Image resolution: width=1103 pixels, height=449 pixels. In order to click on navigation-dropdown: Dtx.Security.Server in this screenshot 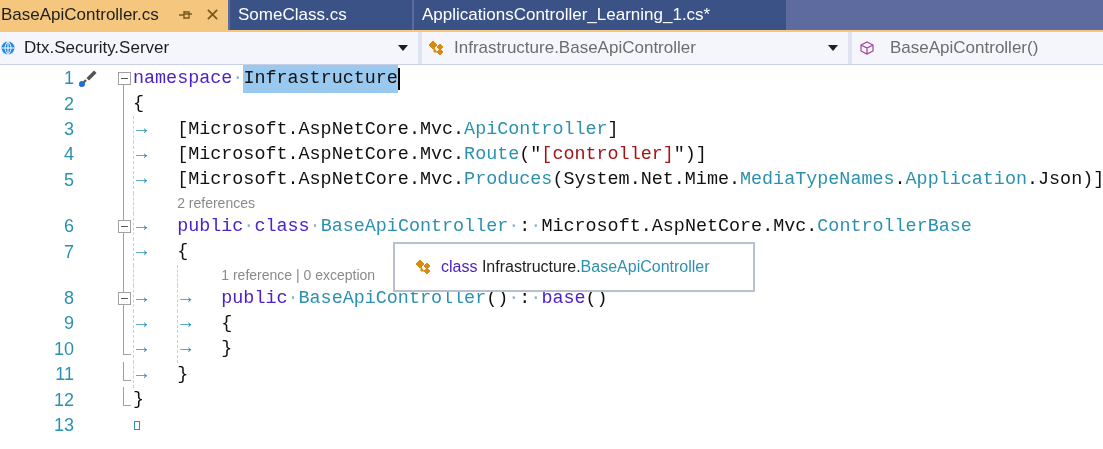, I will do `click(209, 48)`.